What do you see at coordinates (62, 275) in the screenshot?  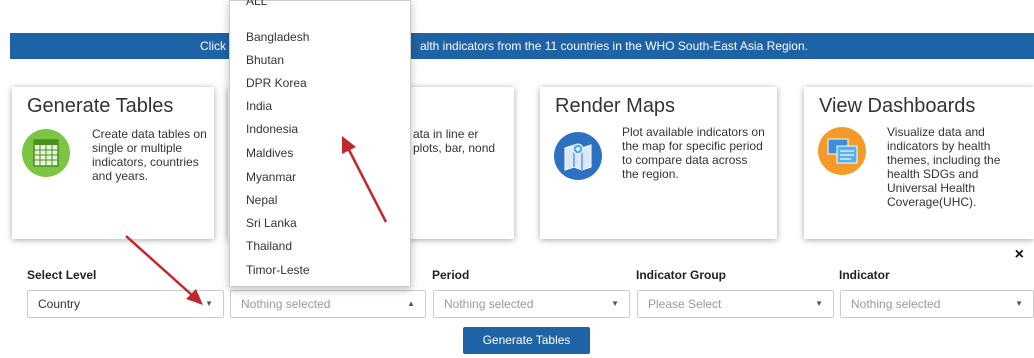 I see `select-level-label: Select Level` at bounding box center [62, 275].